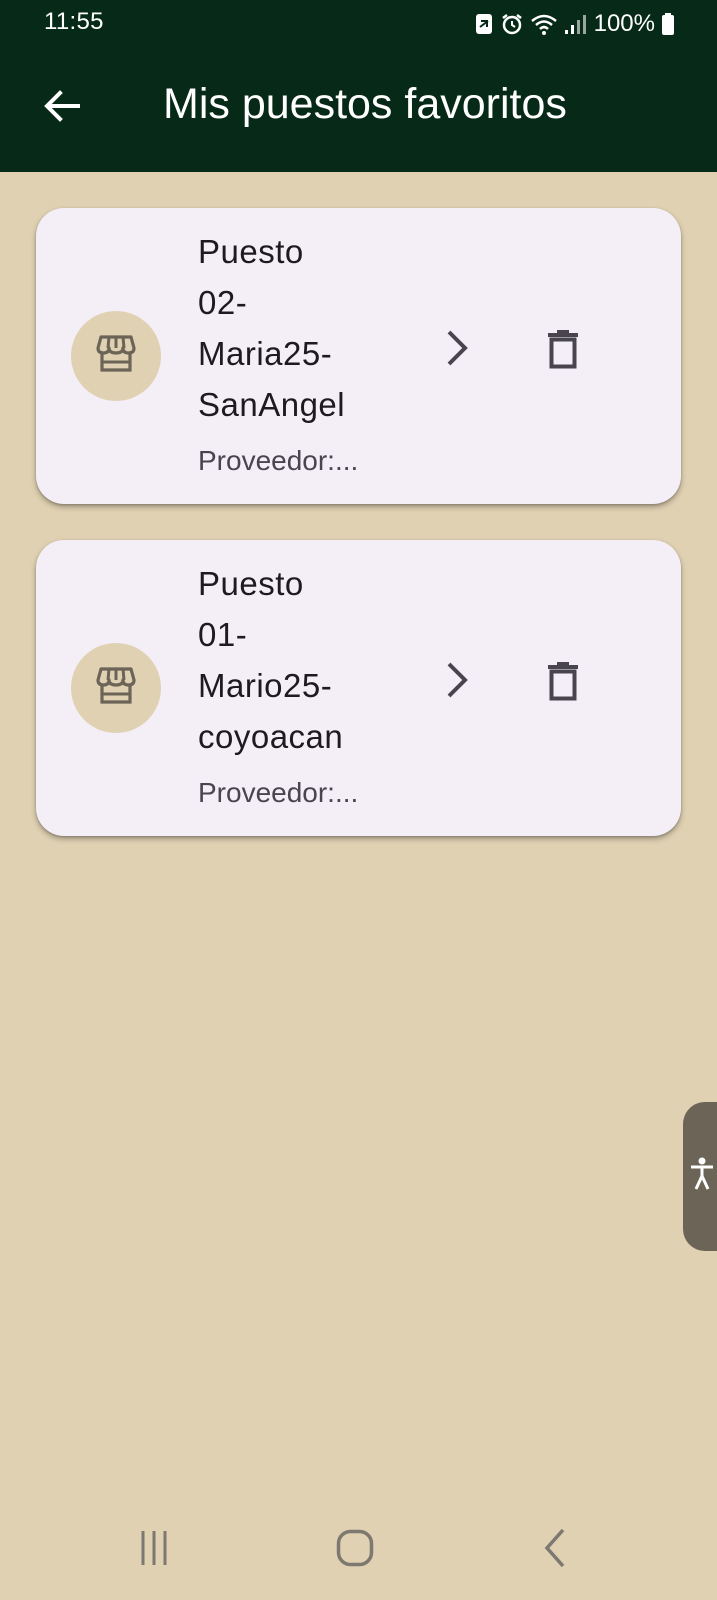 This screenshot has width=717, height=1600. I want to click on accessibility-icon, so click(702, 1176).